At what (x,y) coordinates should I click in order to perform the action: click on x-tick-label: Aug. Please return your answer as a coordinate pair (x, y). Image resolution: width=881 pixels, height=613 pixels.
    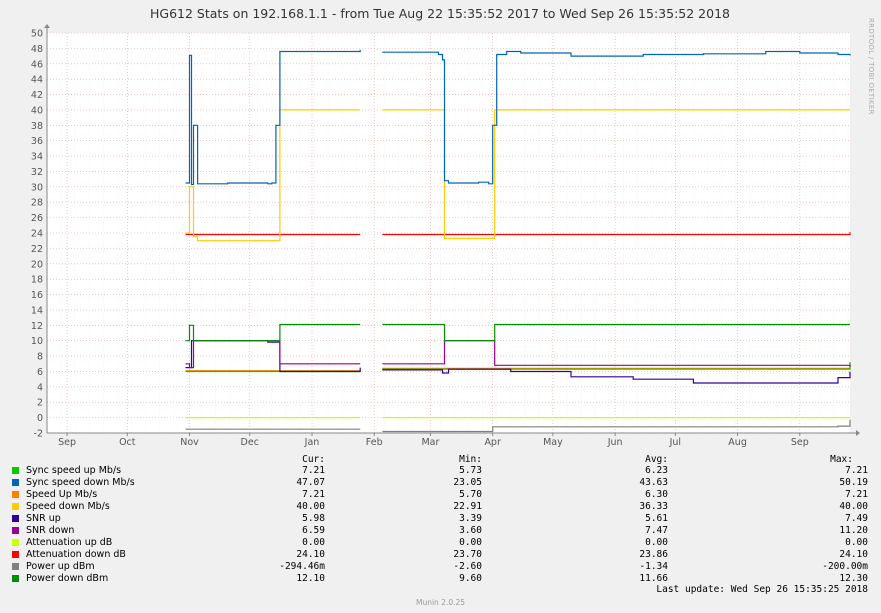
    Looking at the image, I should click on (737, 442).